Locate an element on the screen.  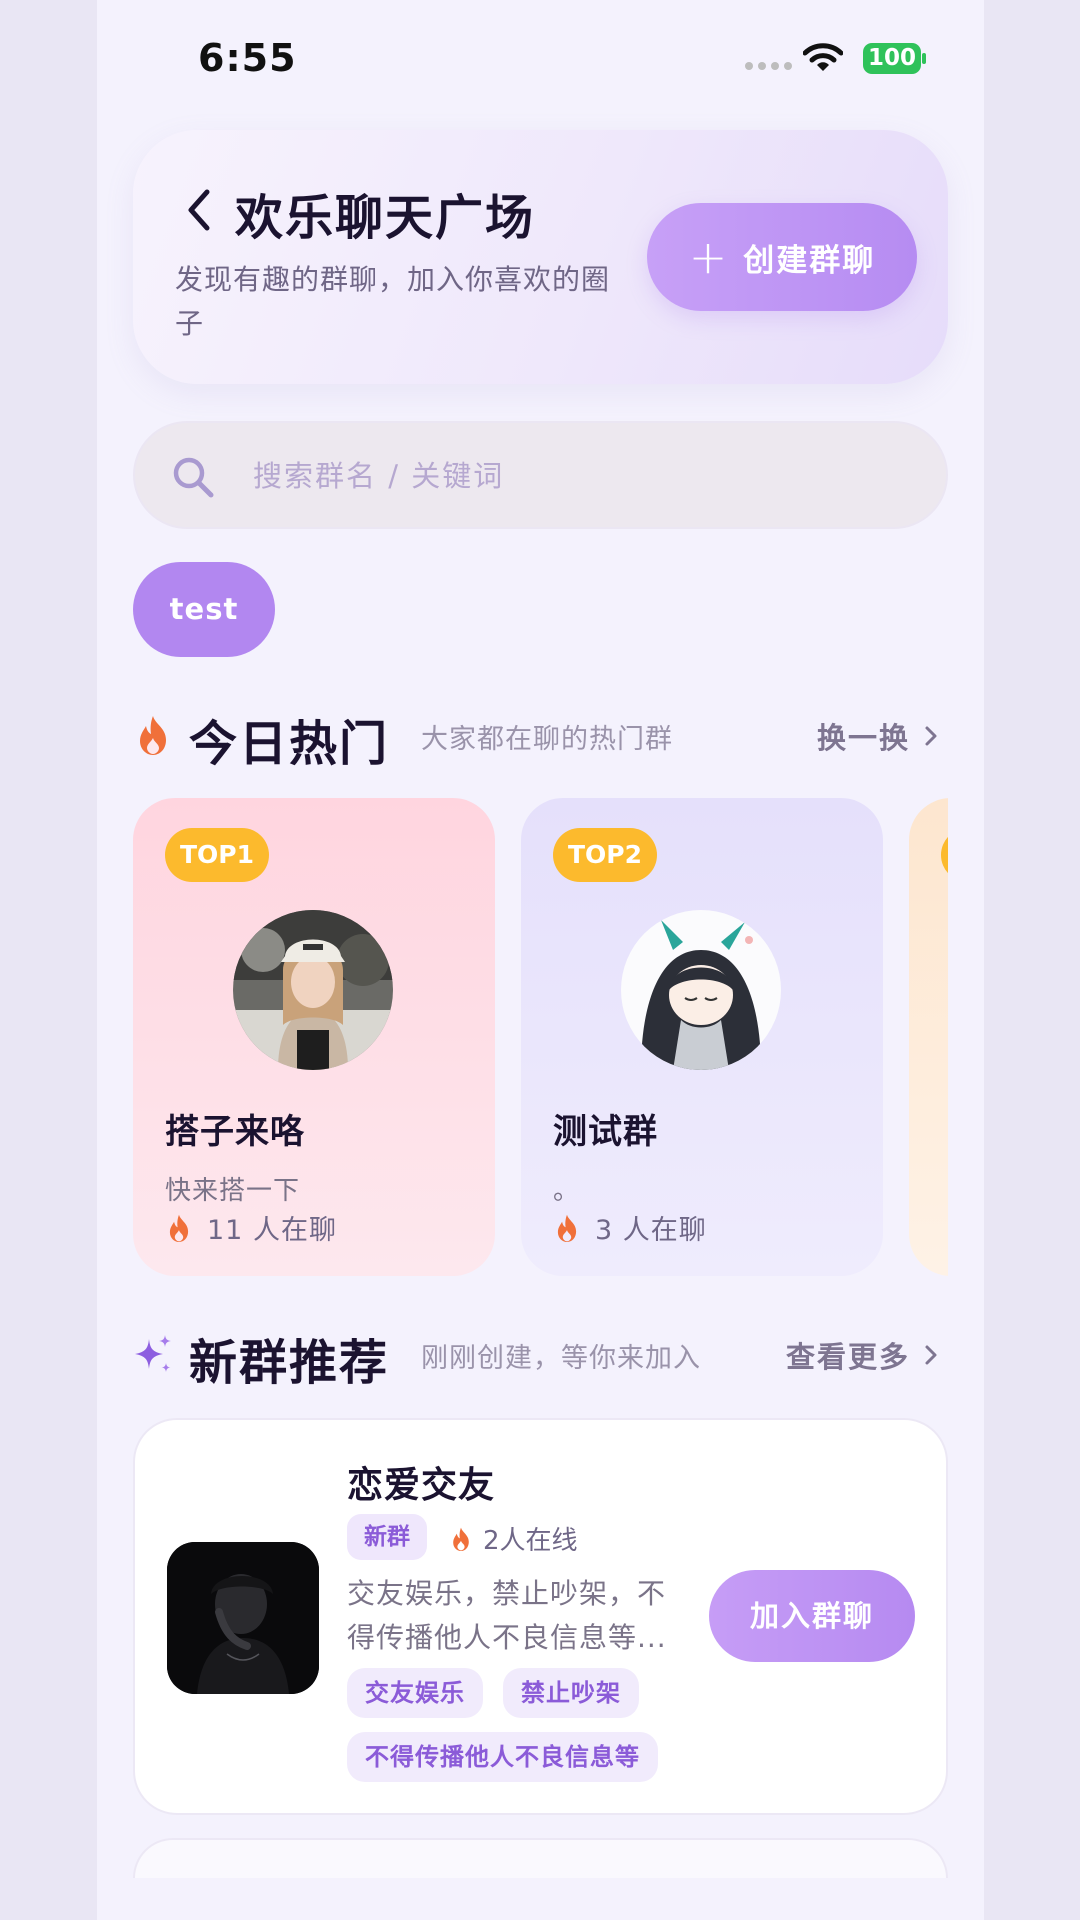
next-group-card is located at coordinates (540, 1858).